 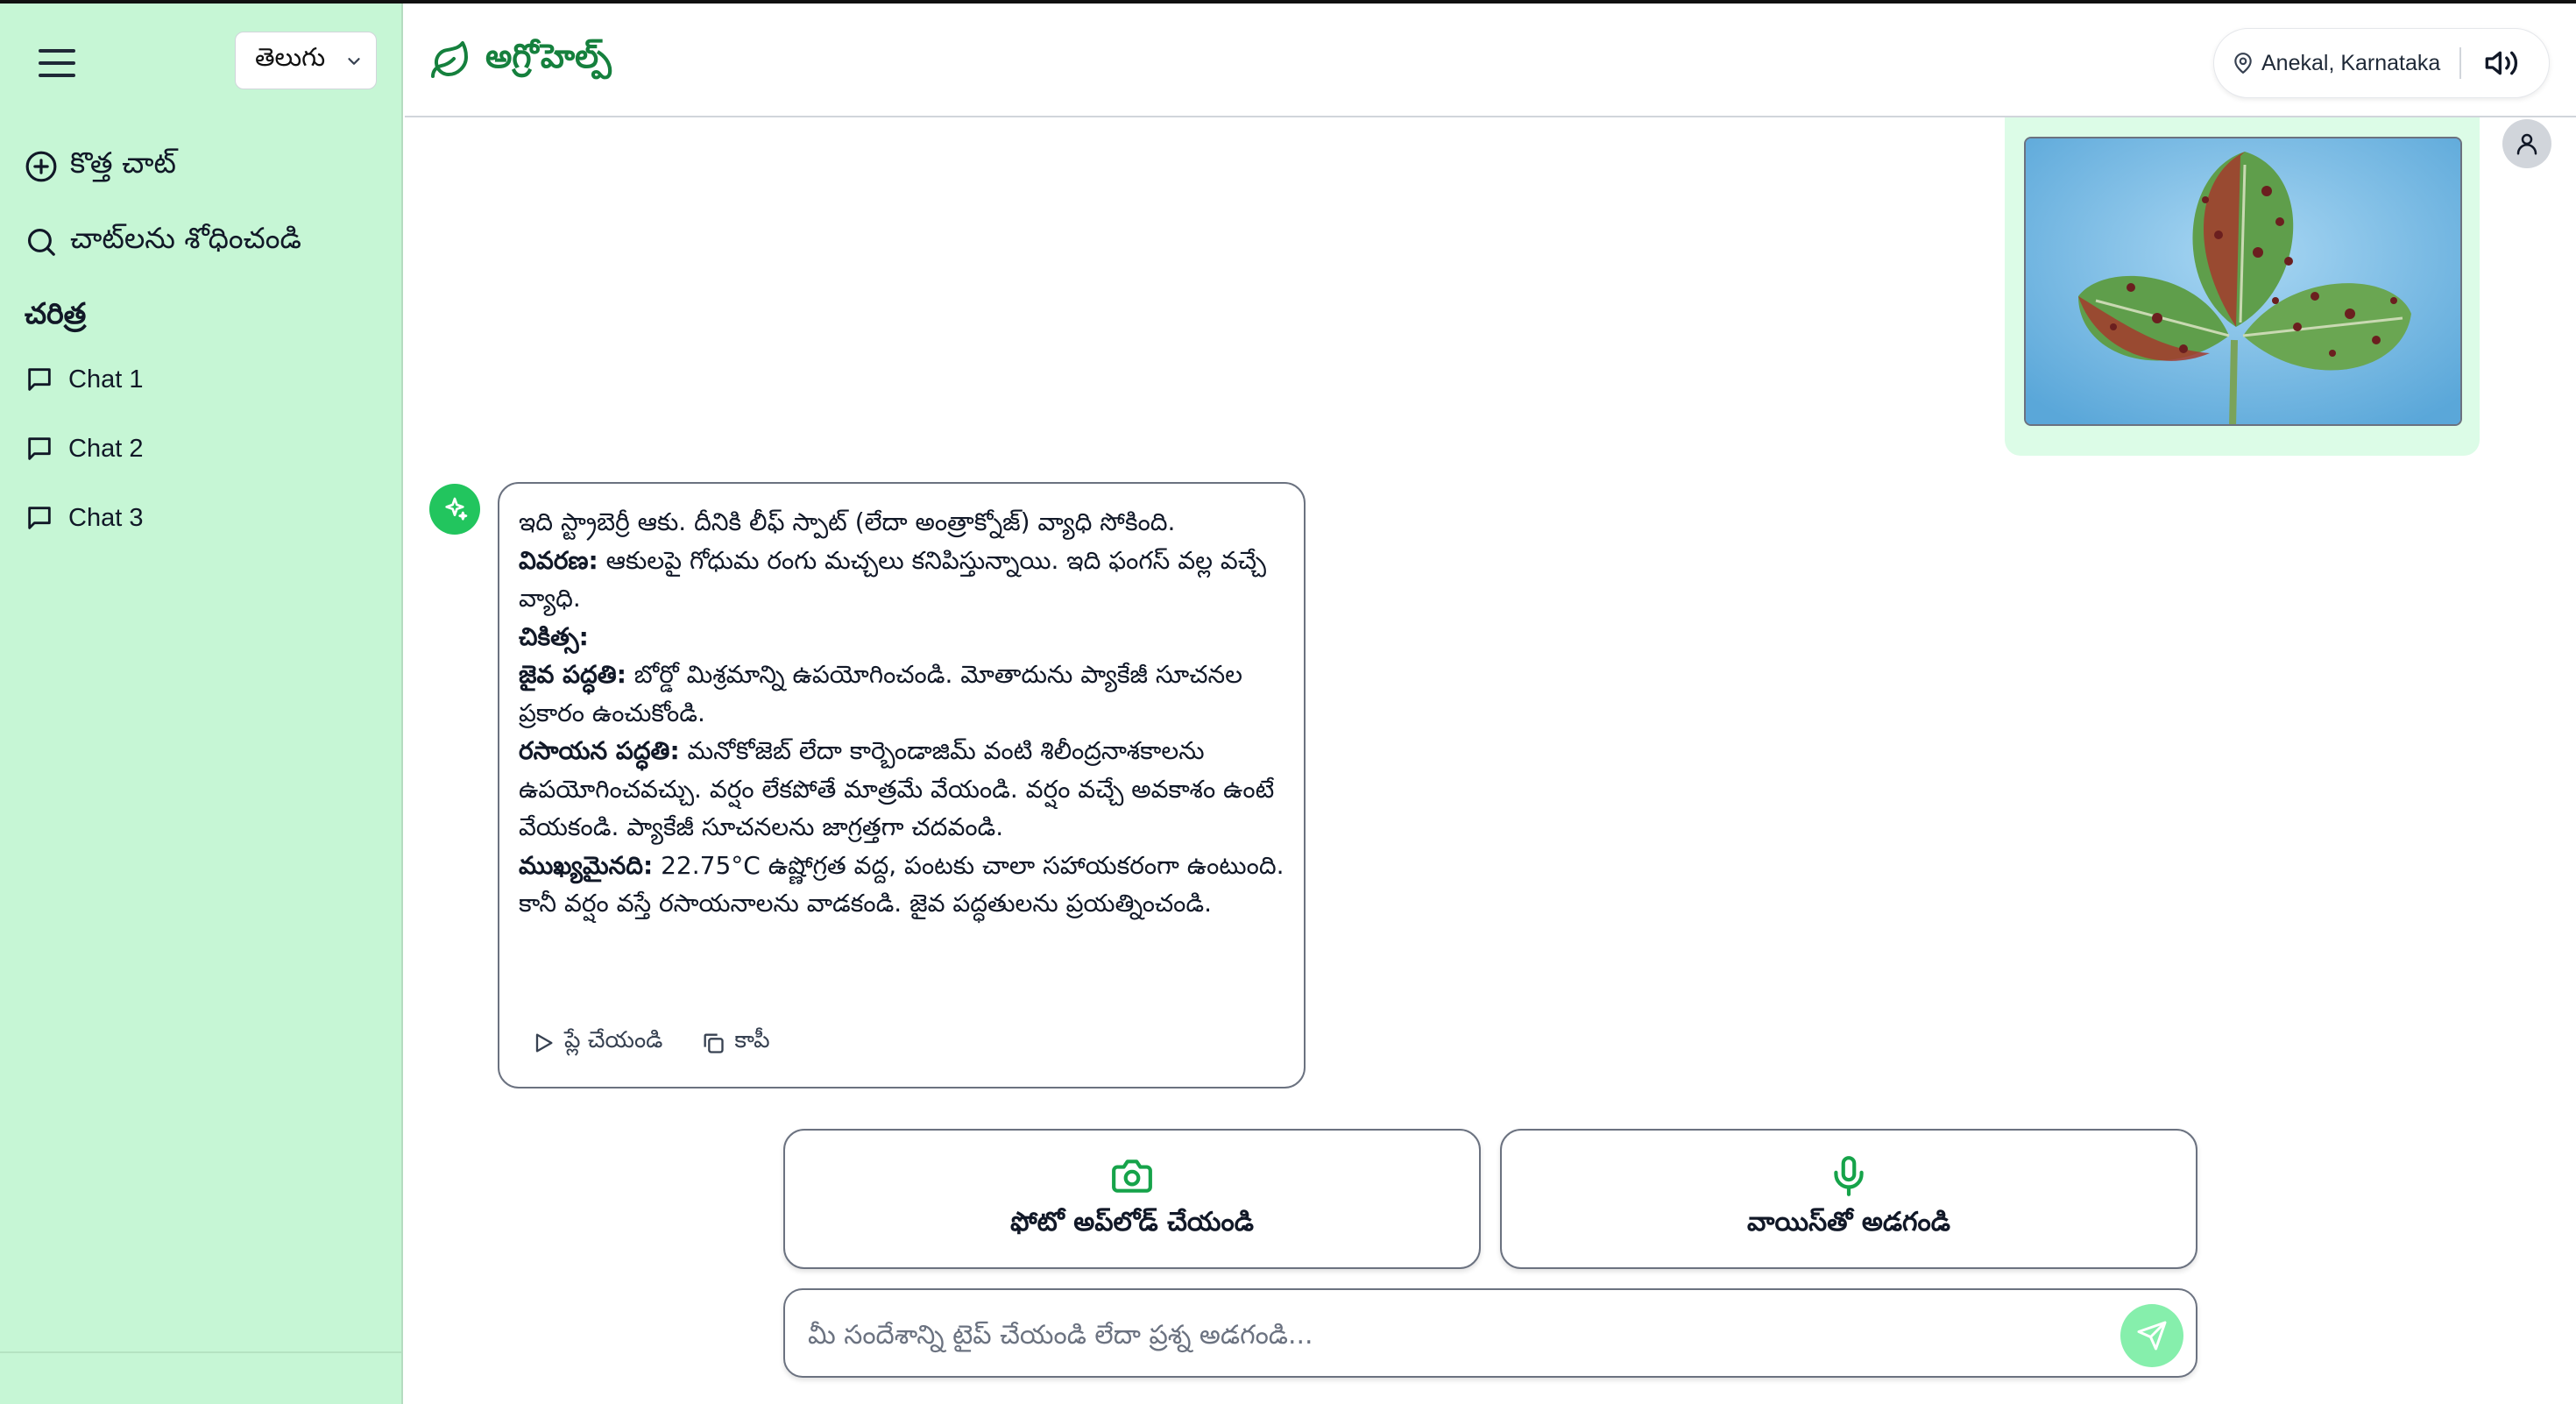 What do you see at coordinates (554, 636) in the screenshot?
I see `treatment-label: చికిత్స:` at bounding box center [554, 636].